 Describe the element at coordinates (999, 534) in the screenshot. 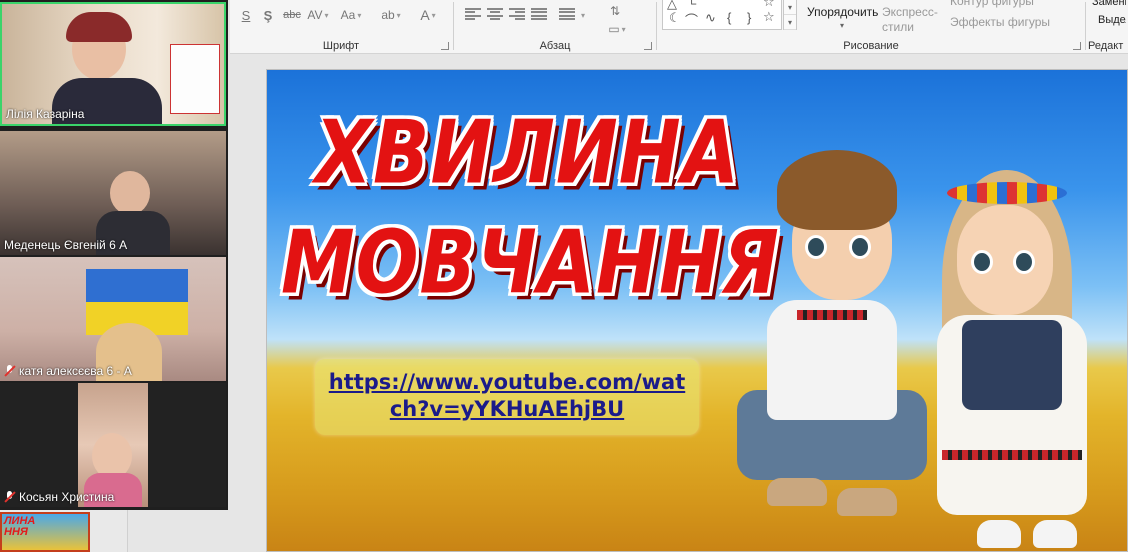

I see `girl-left-shoe` at that location.